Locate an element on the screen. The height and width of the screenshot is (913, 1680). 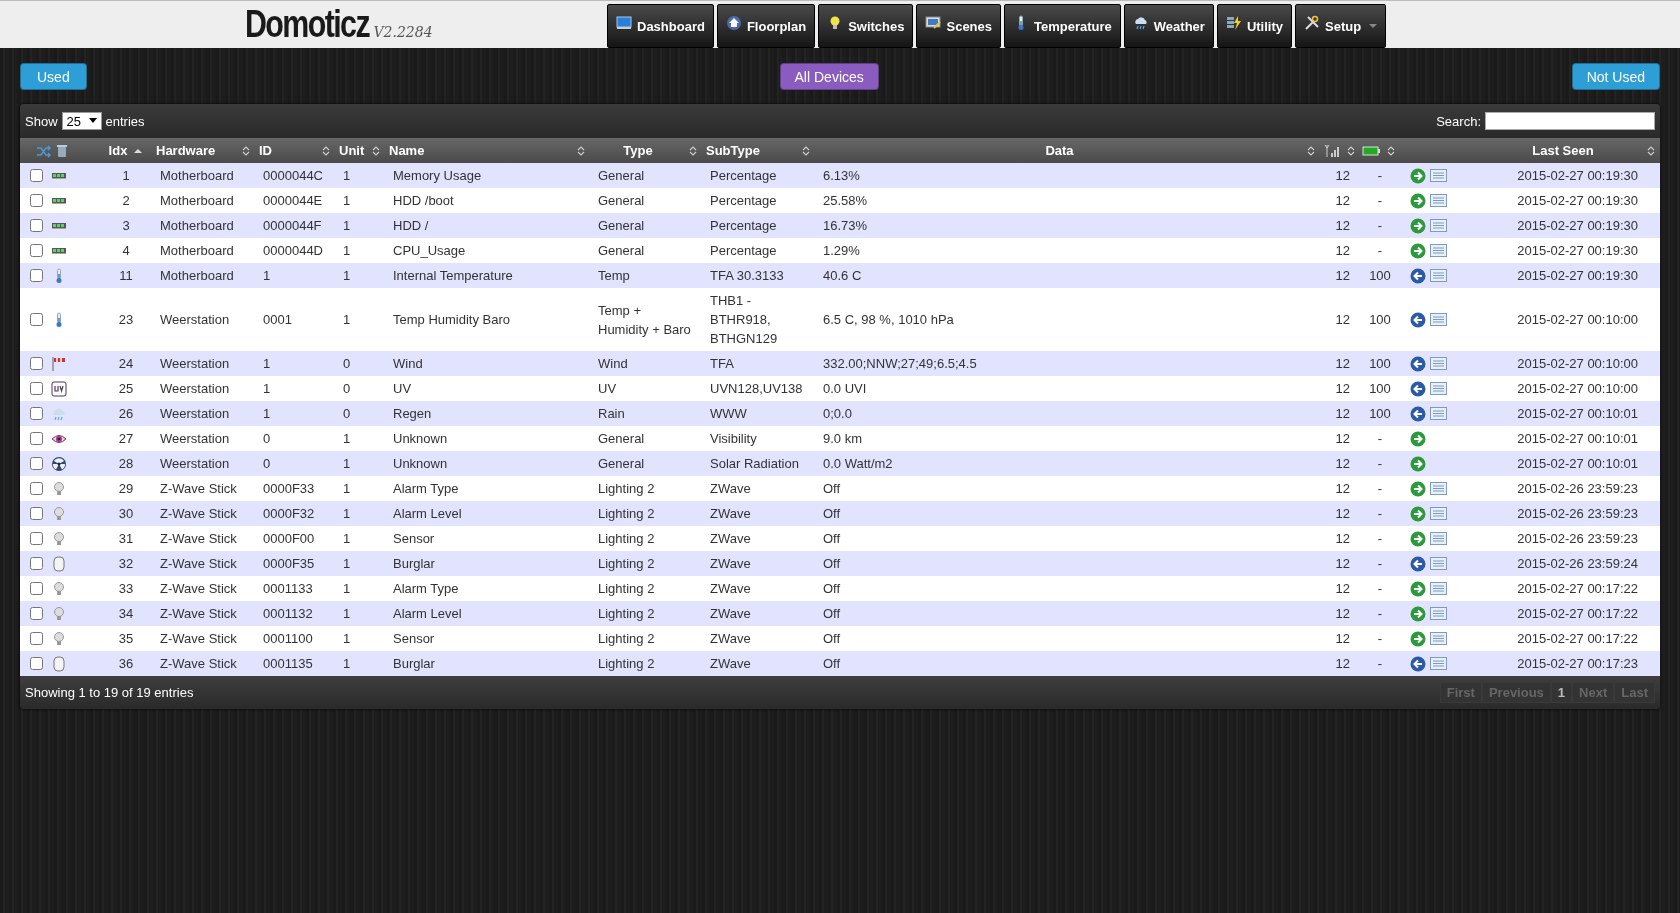
column-header: ID is located at coordinates (265, 150).